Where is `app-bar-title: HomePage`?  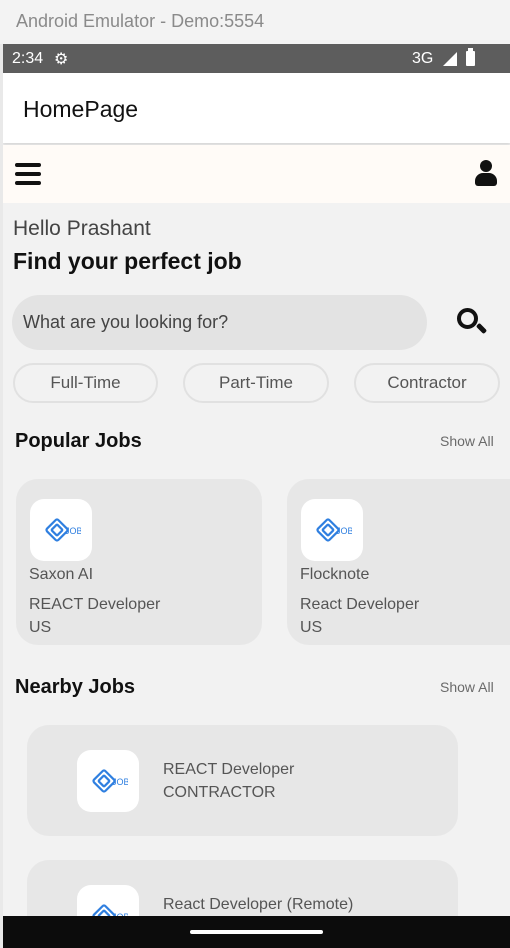
app-bar-title: HomePage is located at coordinates (81, 109).